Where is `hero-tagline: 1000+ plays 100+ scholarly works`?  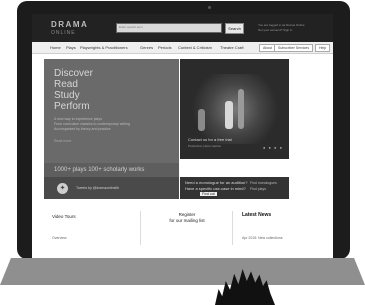
hero-tagline: 1000+ plays 100+ scholarly works is located at coordinates (99, 170).